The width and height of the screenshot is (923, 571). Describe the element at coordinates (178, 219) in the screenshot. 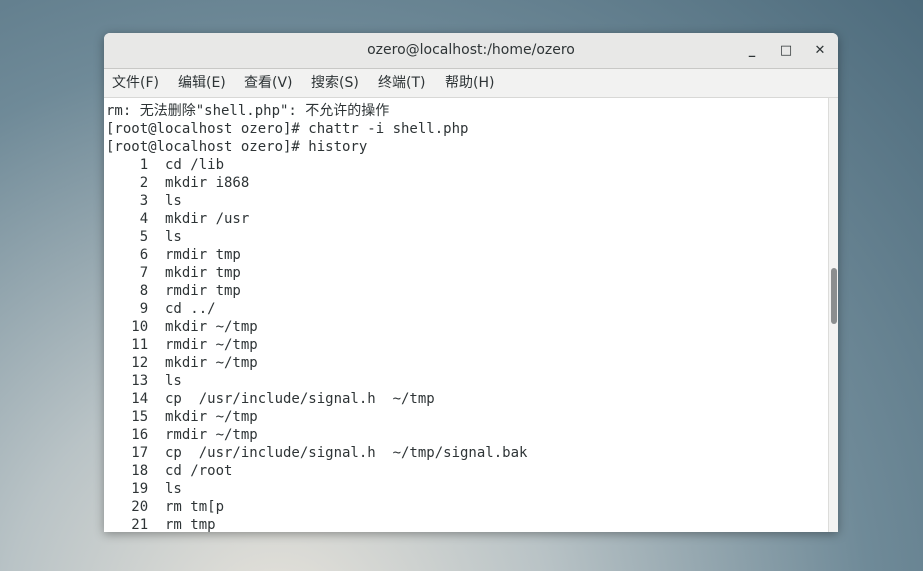

I see `terminal-line: 4 mkdir /usr` at that location.